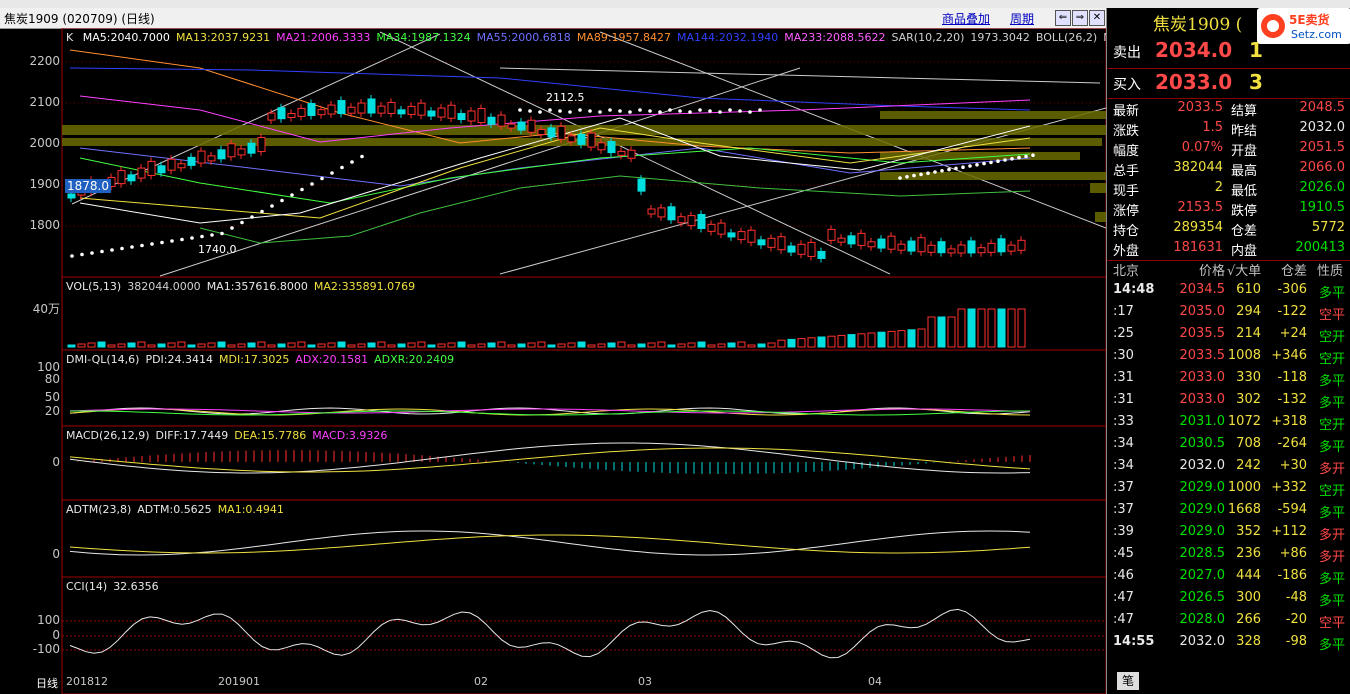 This screenshot has height=694, width=1350. I want to click on quote-value: 382044, so click(1198, 167).